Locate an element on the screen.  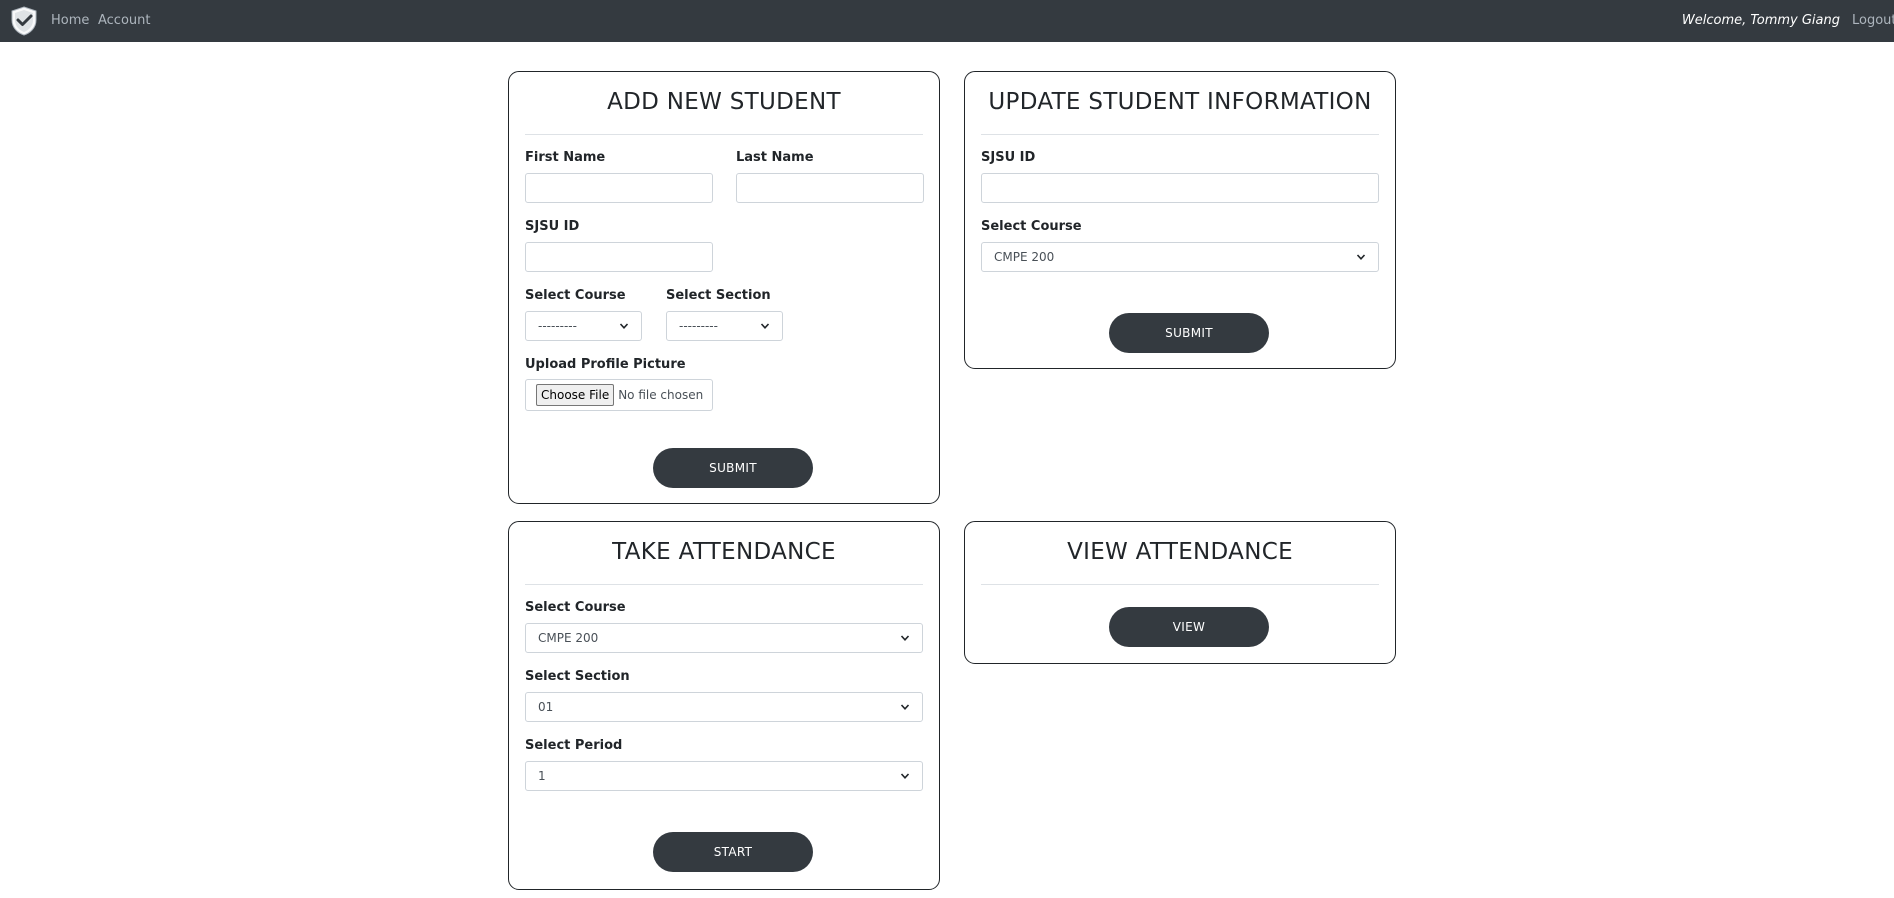
top-navbar: Home Account Welcome, Tommy Giang Logout is located at coordinates (947, 21).